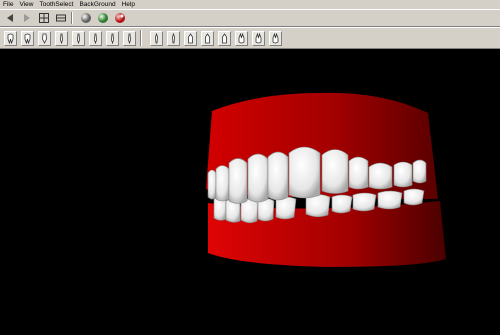 The image size is (500, 335). I want to click on arrow-left-icon, so click(10, 18).